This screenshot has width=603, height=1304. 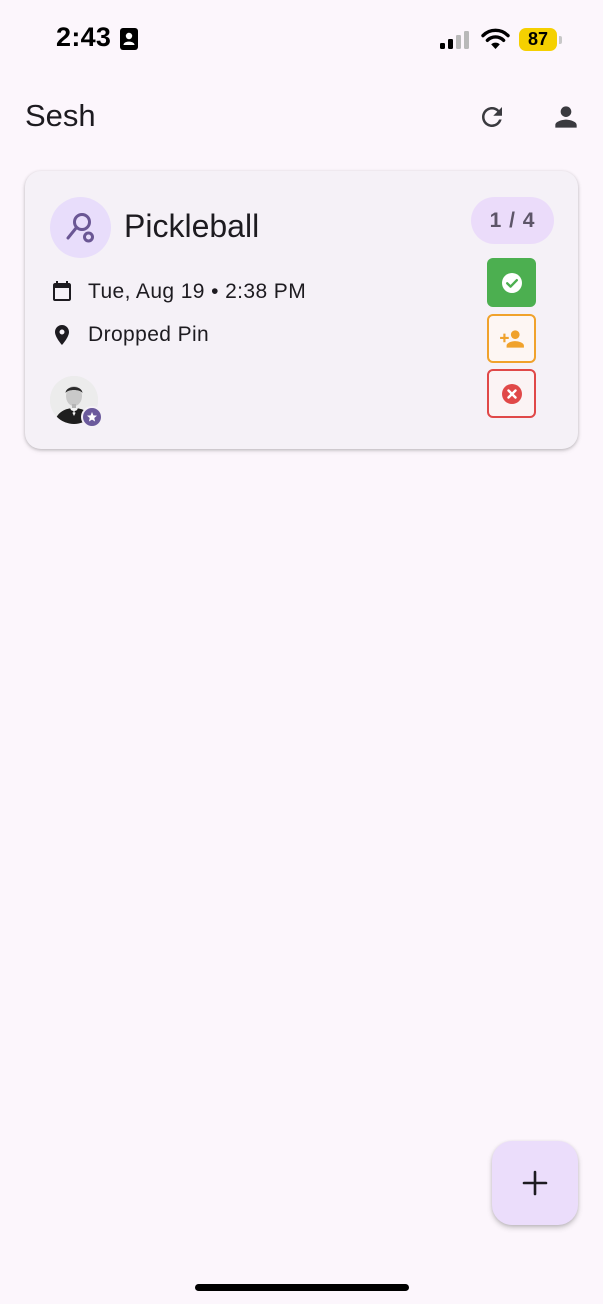 I want to click on refresh-icon, so click(x=492, y=117).